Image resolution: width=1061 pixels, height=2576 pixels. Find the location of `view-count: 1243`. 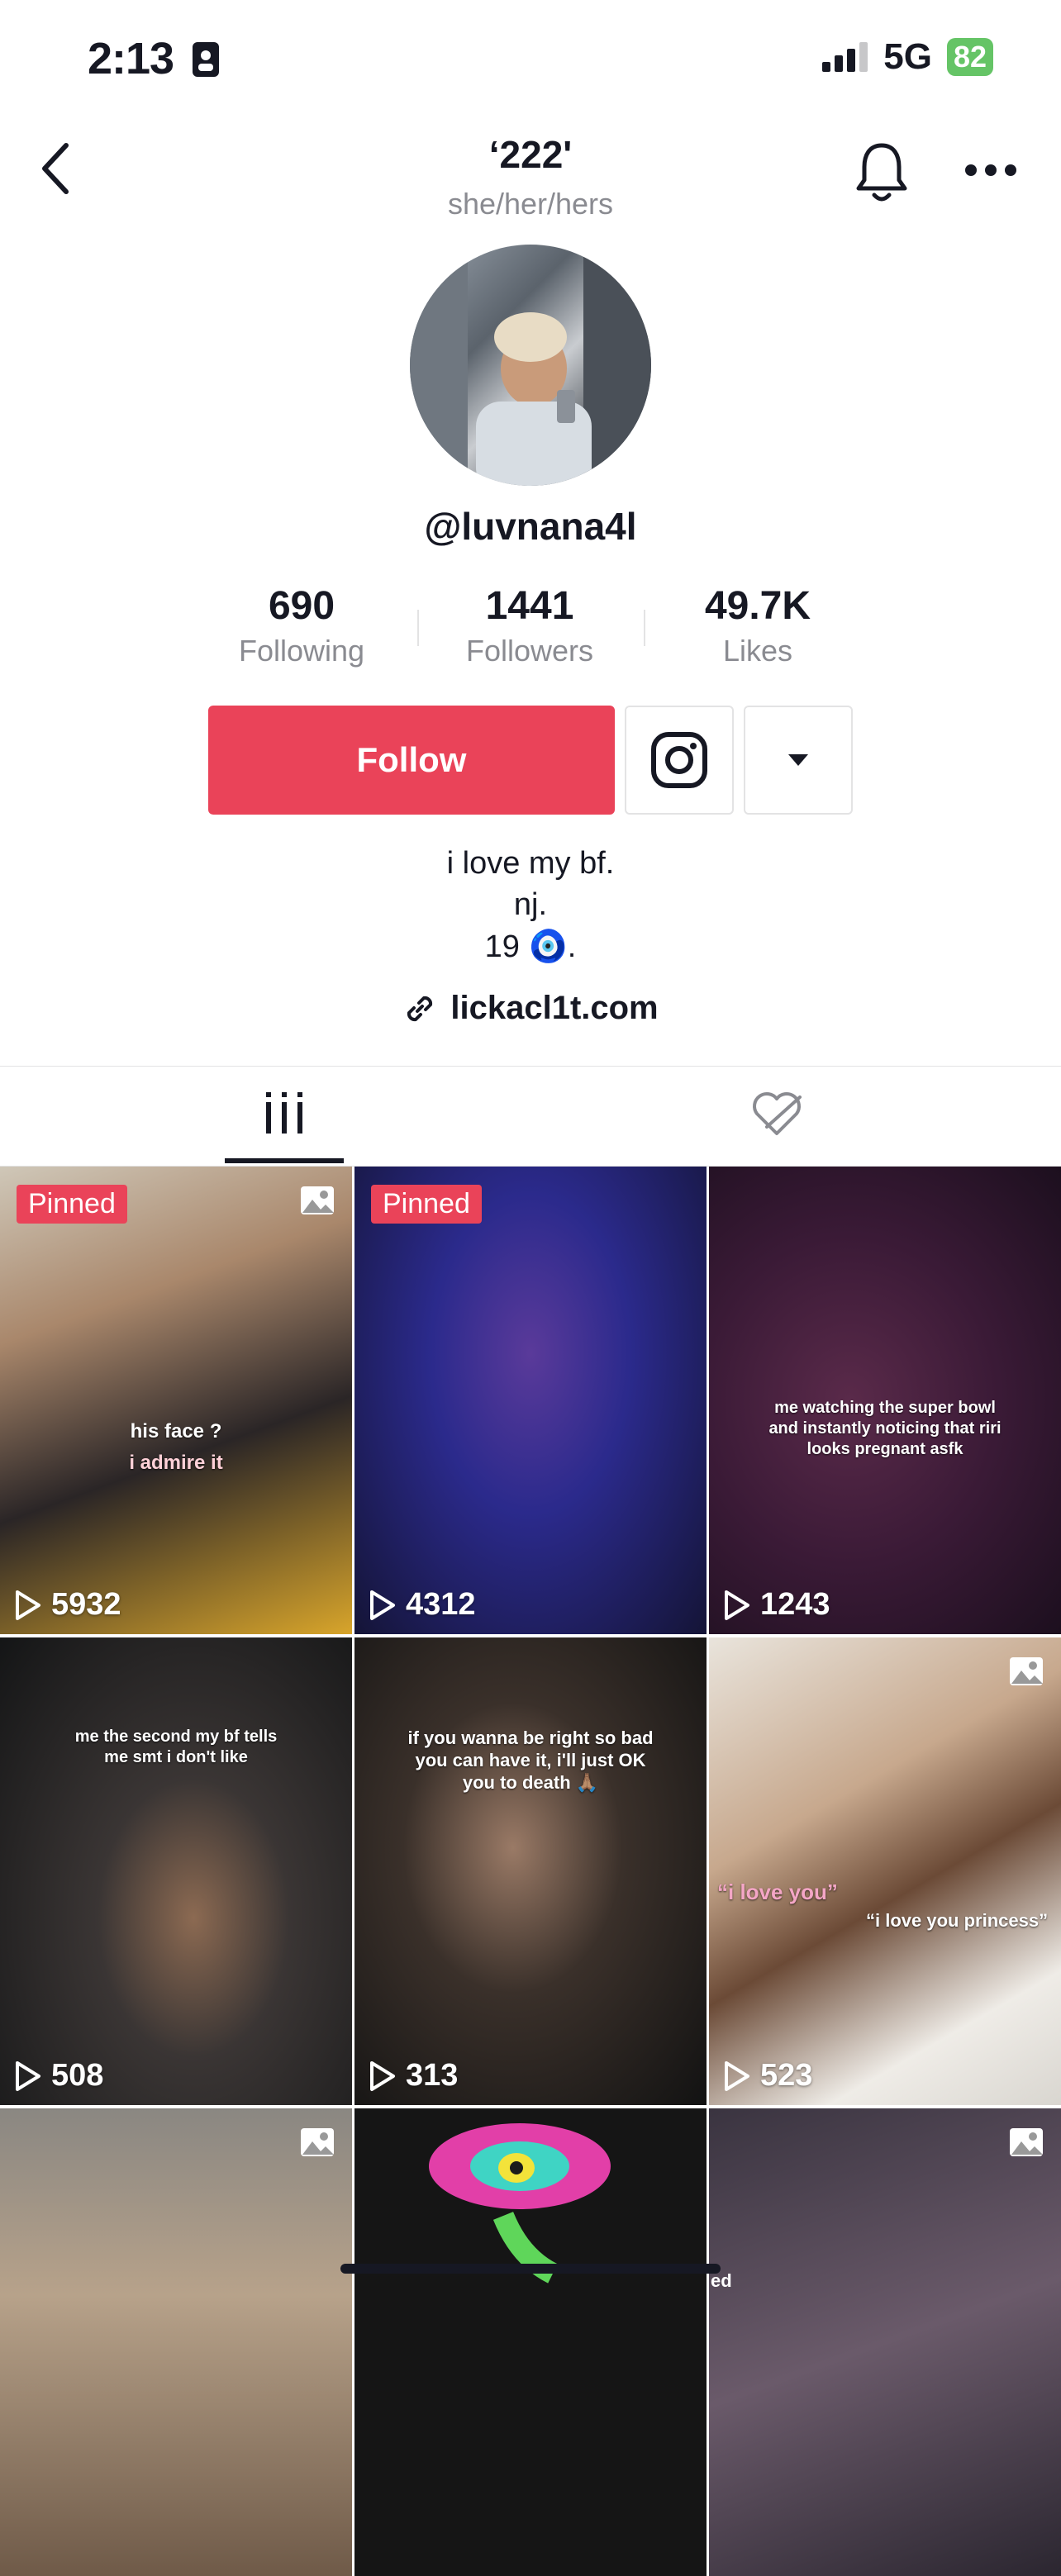

view-count: 1243 is located at coordinates (777, 1605).